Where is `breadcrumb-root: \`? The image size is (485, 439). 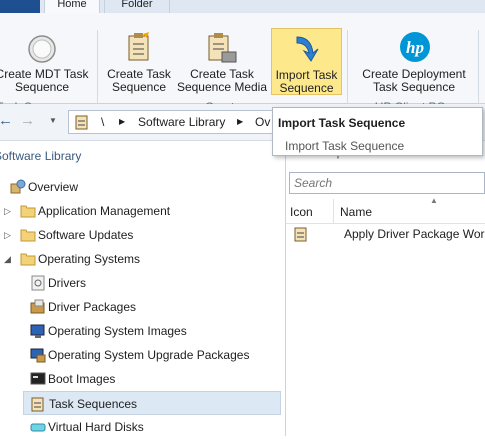 breadcrumb-root: \ is located at coordinates (102, 122).